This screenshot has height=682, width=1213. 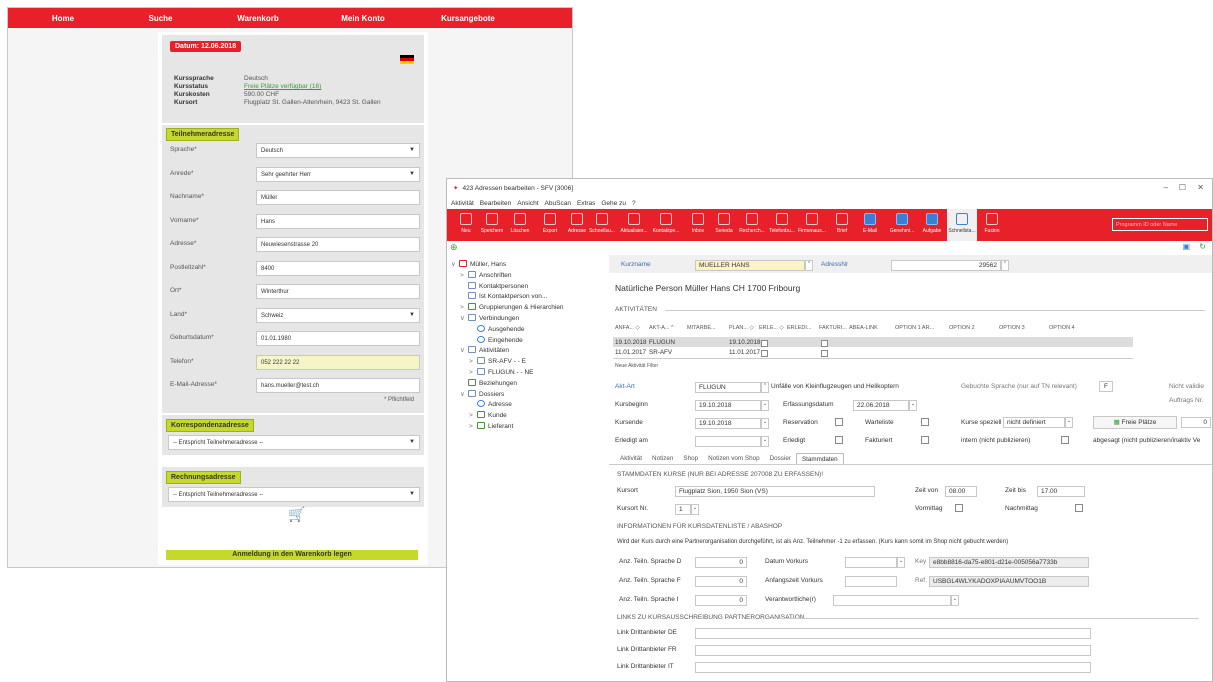 What do you see at coordinates (338, 197) in the screenshot?
I see `text-field: Müller` at bounding box center [338, 197].